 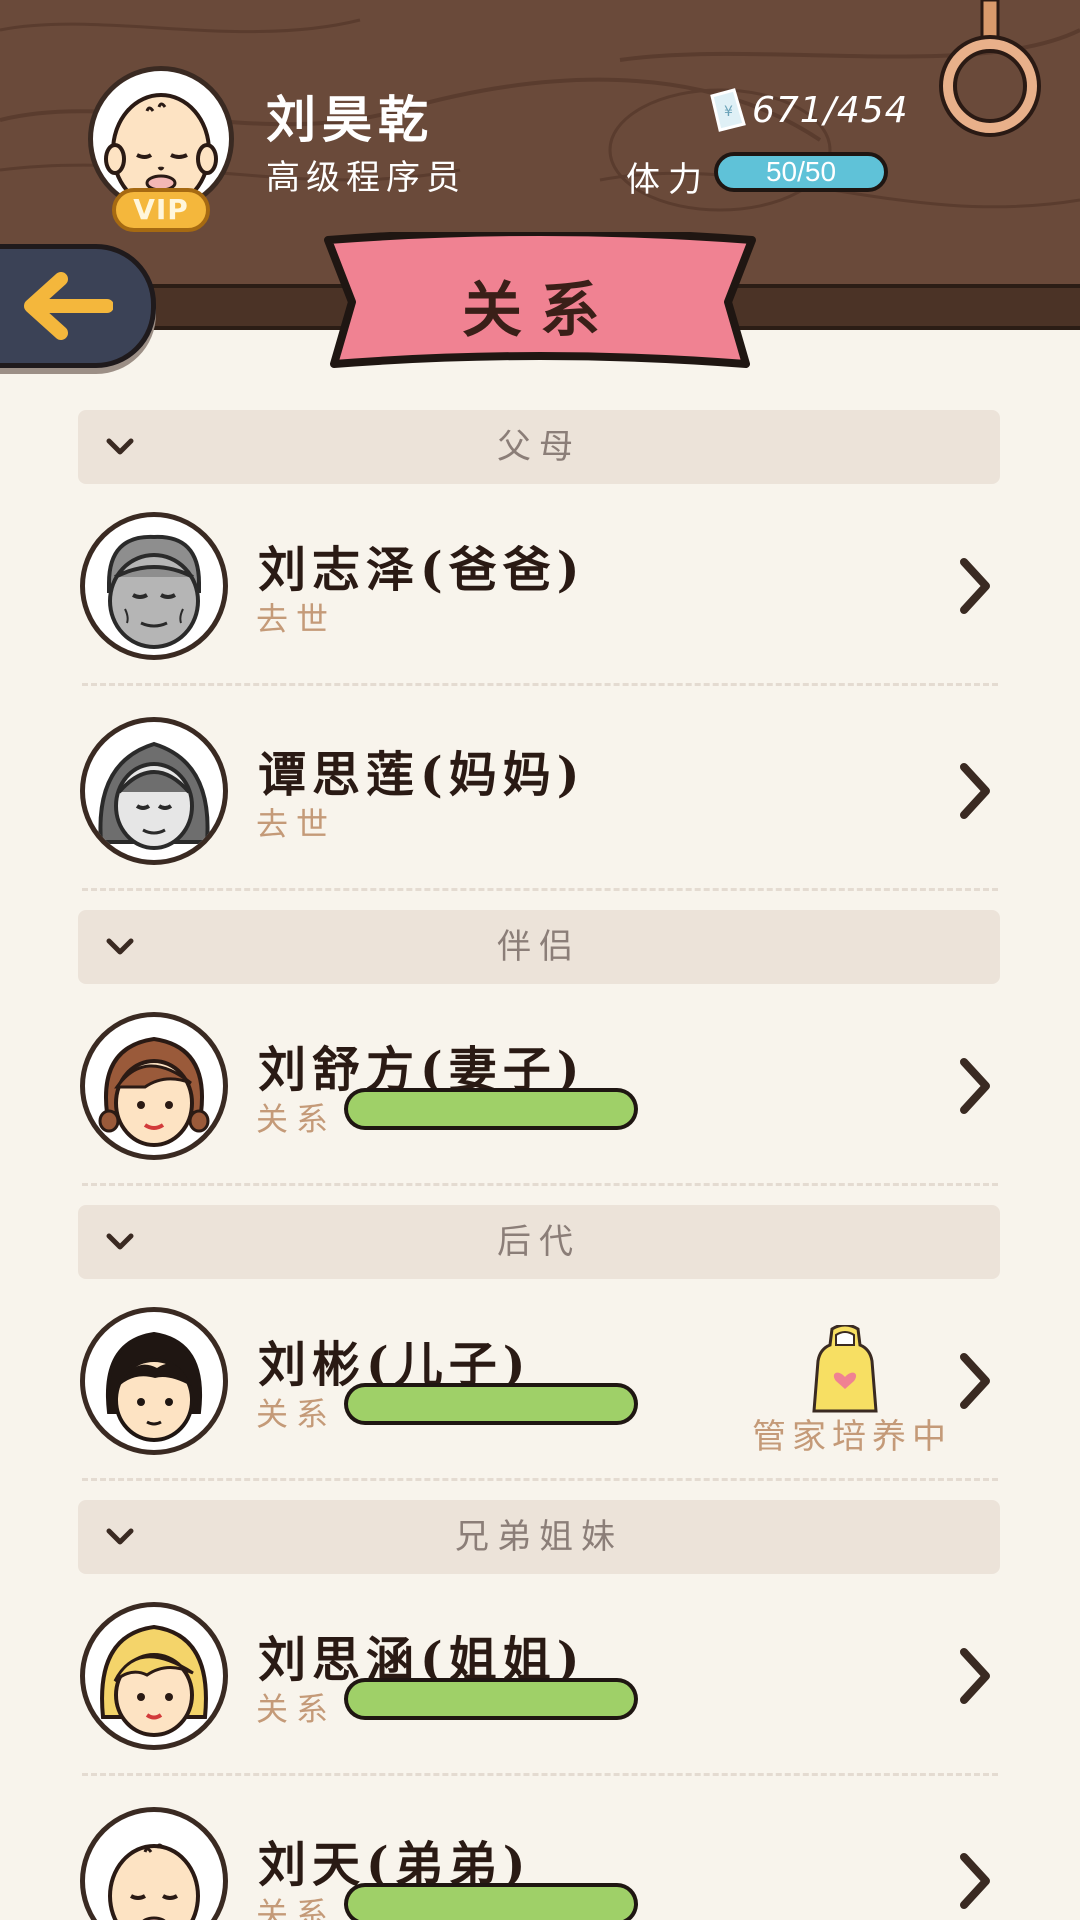 I want to click on settings-ring-icon, so click(x=990, y=70).